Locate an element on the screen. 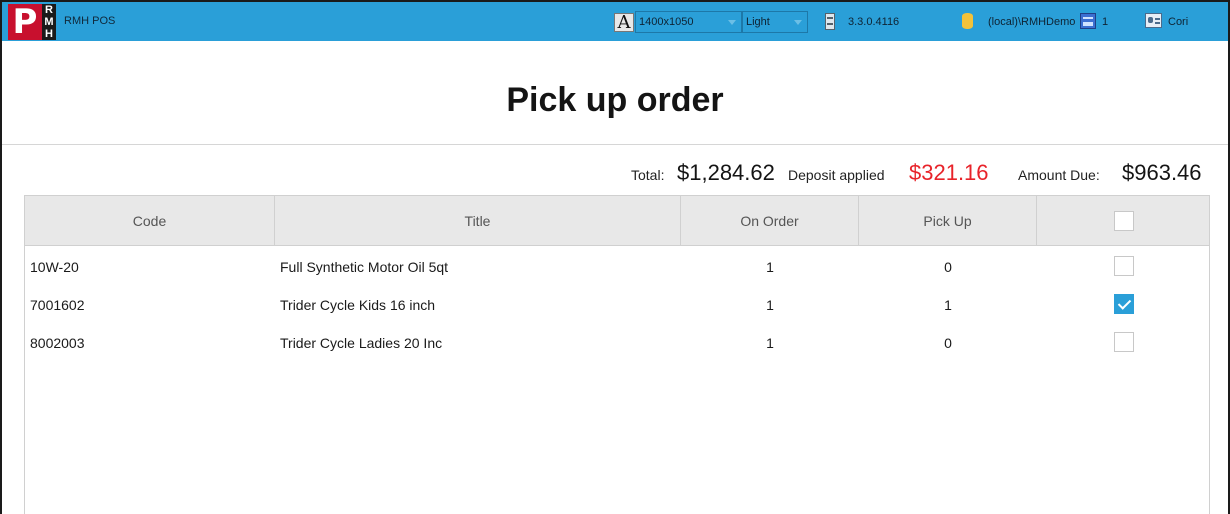  table-row: 7001602 Trider Cycle Kids 16 inch 1 1 is located at coordinates (617, 305).